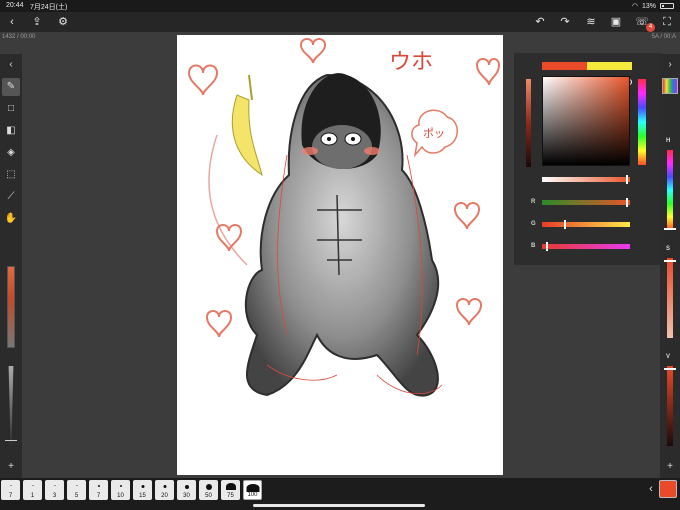 The width and height of the screenshot is (680, 510). What do you see at coordinates (668, 141) in the screenshot?
I see `h-label: H` at bounding box center [668, 141].